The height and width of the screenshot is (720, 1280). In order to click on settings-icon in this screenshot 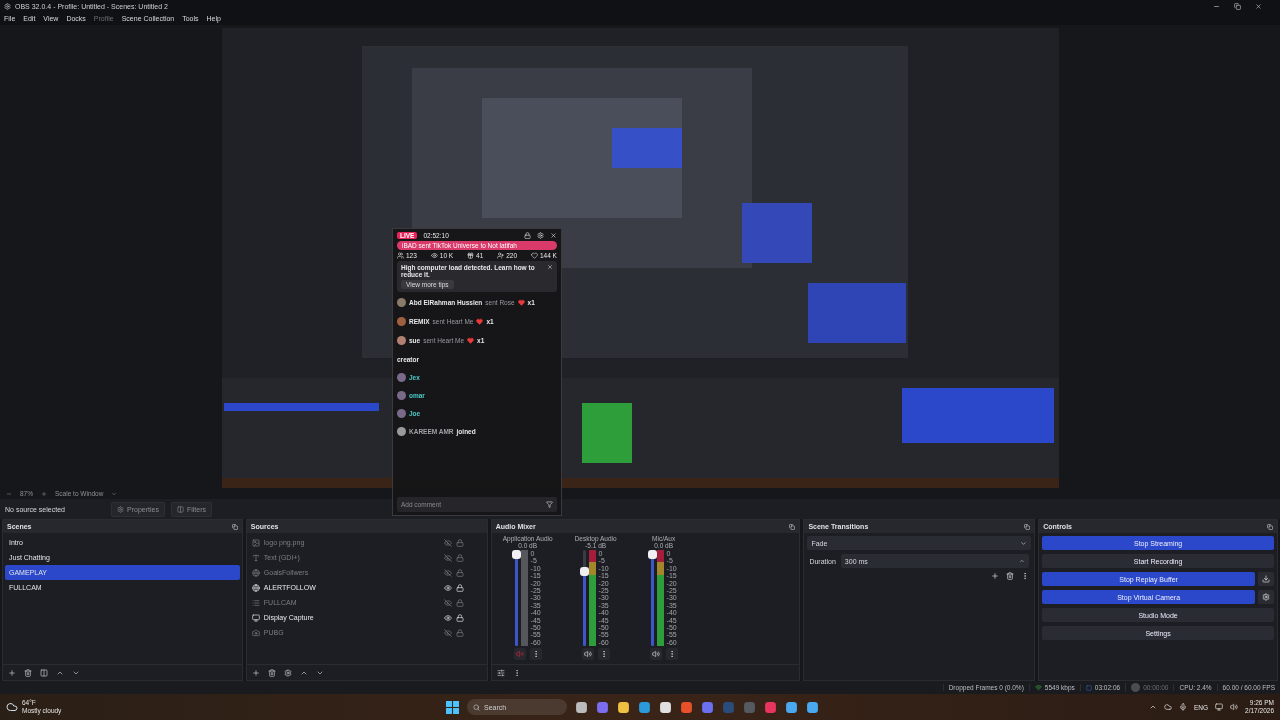, I will do `click(540, 235)`.